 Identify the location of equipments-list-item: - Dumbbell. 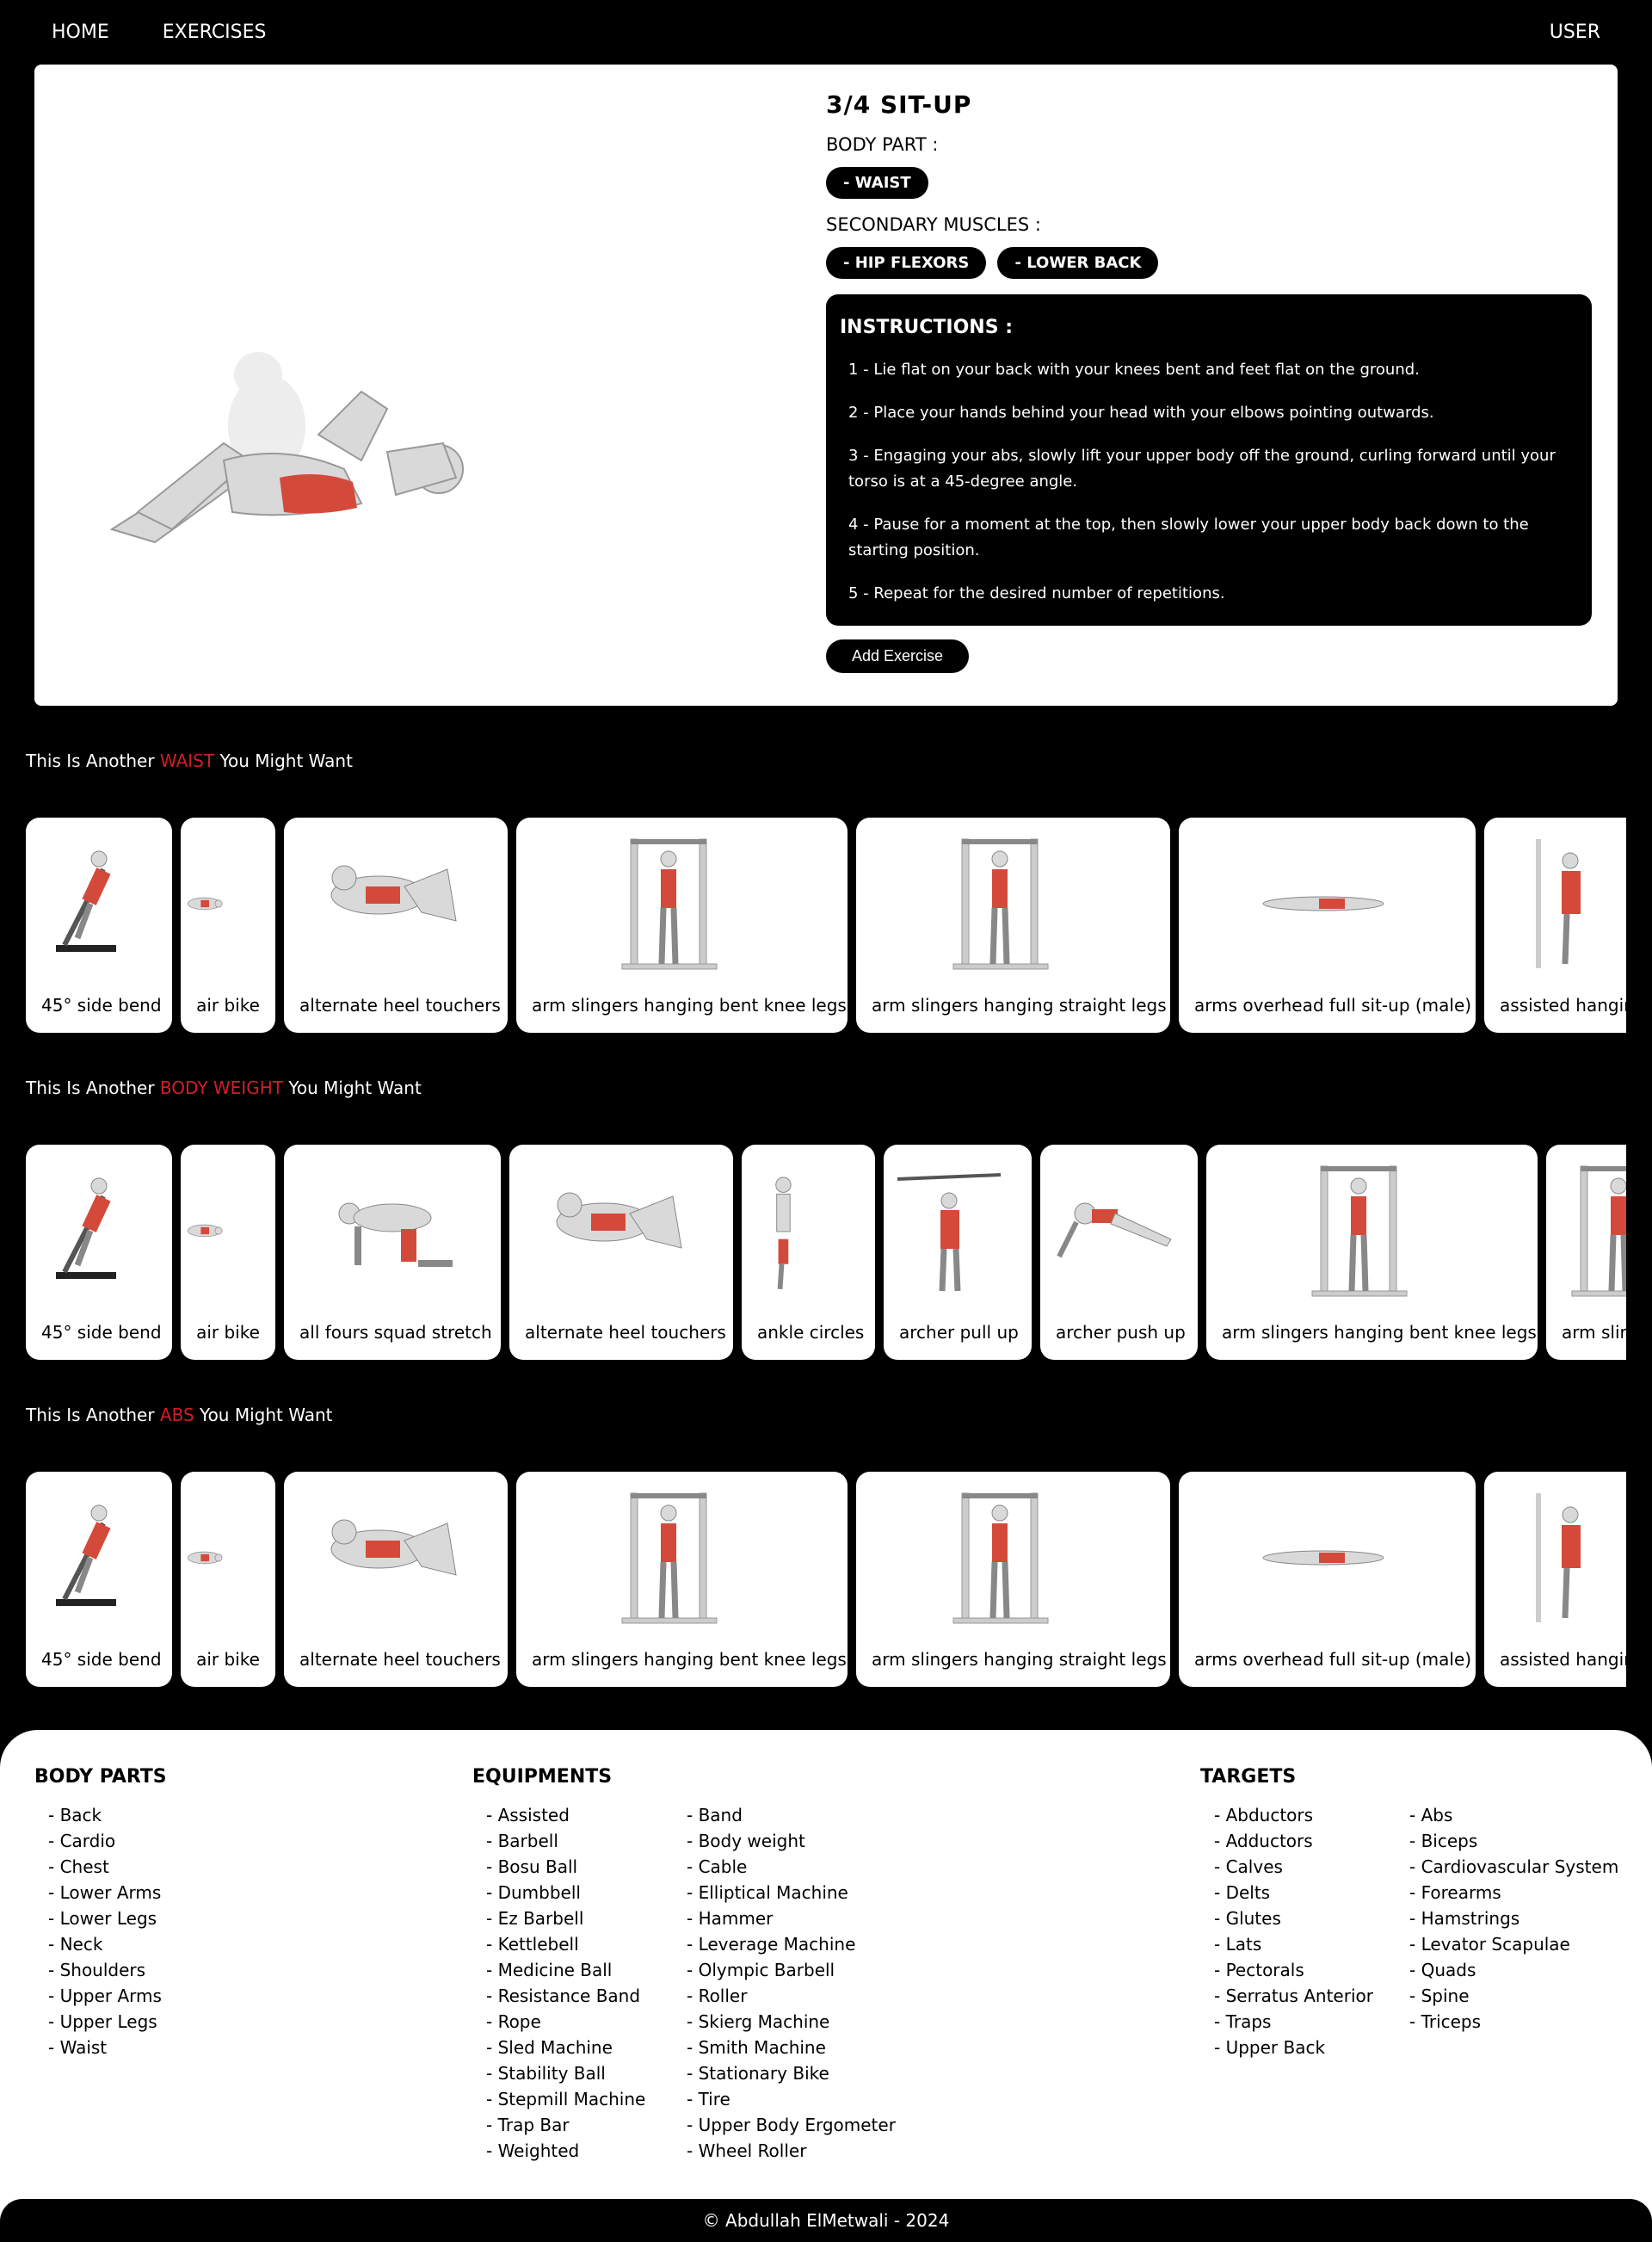
(571, 1892).